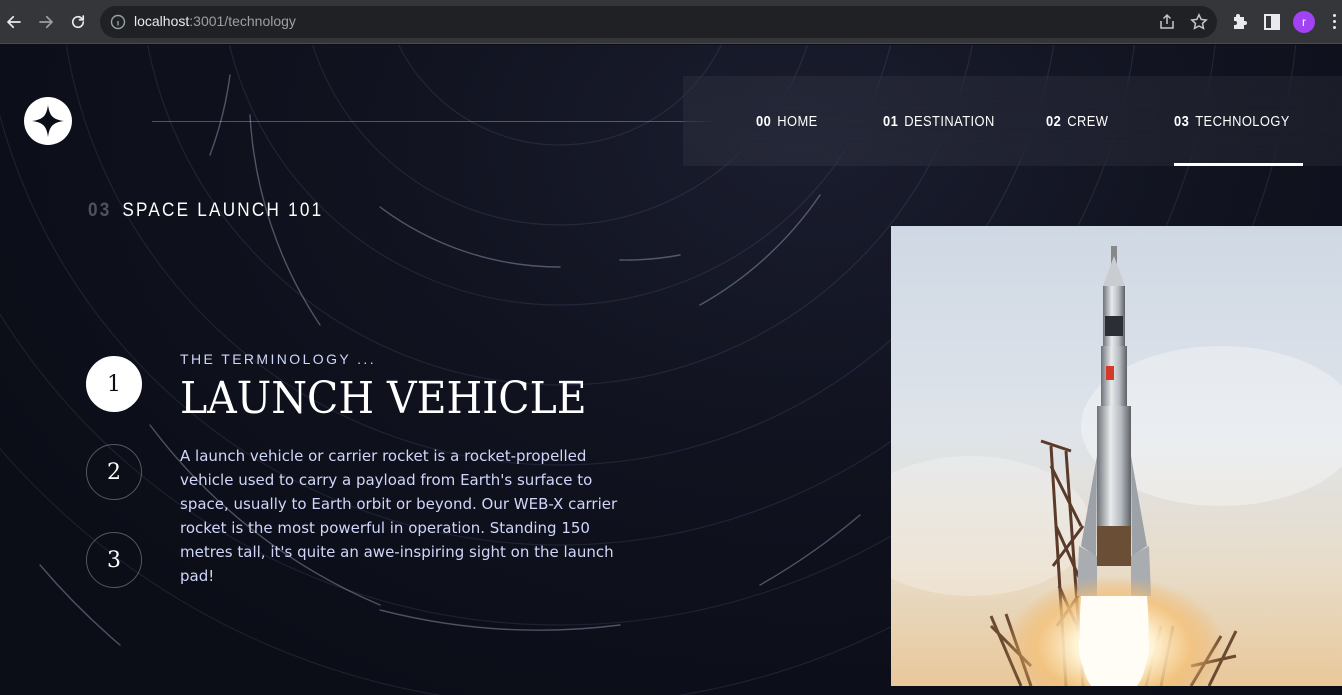  What do you see at coordinates (1199, 22) in the screenshot?
I see `star-icon` at bounding box center [1199, 22].